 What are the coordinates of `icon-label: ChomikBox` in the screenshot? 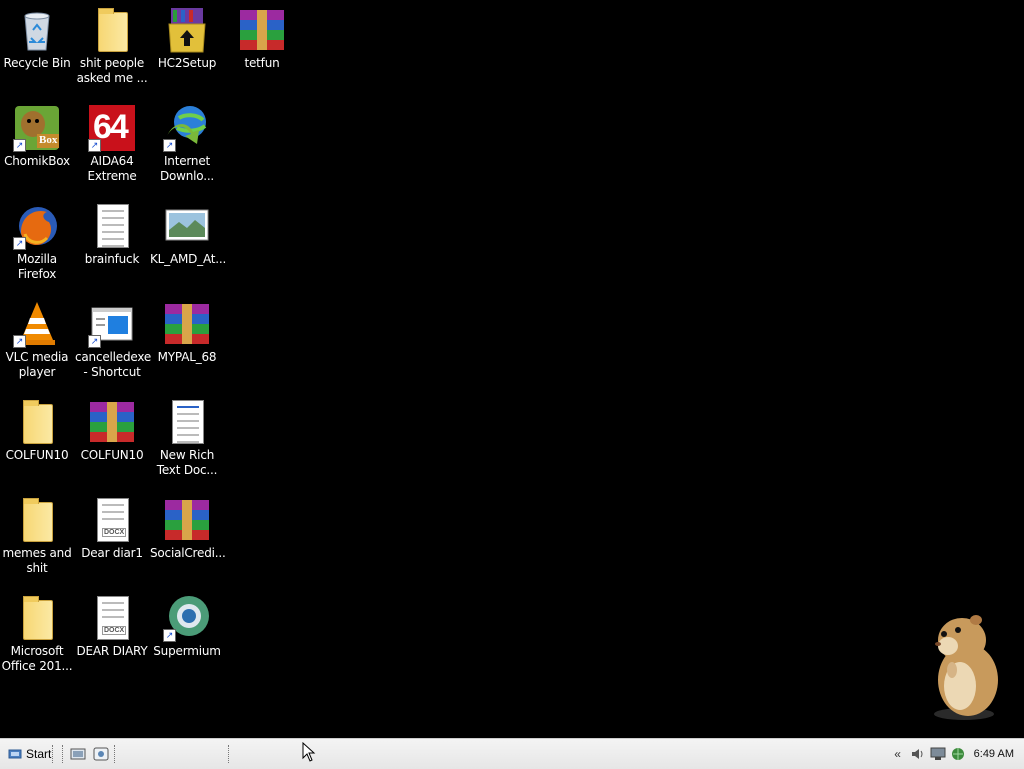 It's located at (37, 161).